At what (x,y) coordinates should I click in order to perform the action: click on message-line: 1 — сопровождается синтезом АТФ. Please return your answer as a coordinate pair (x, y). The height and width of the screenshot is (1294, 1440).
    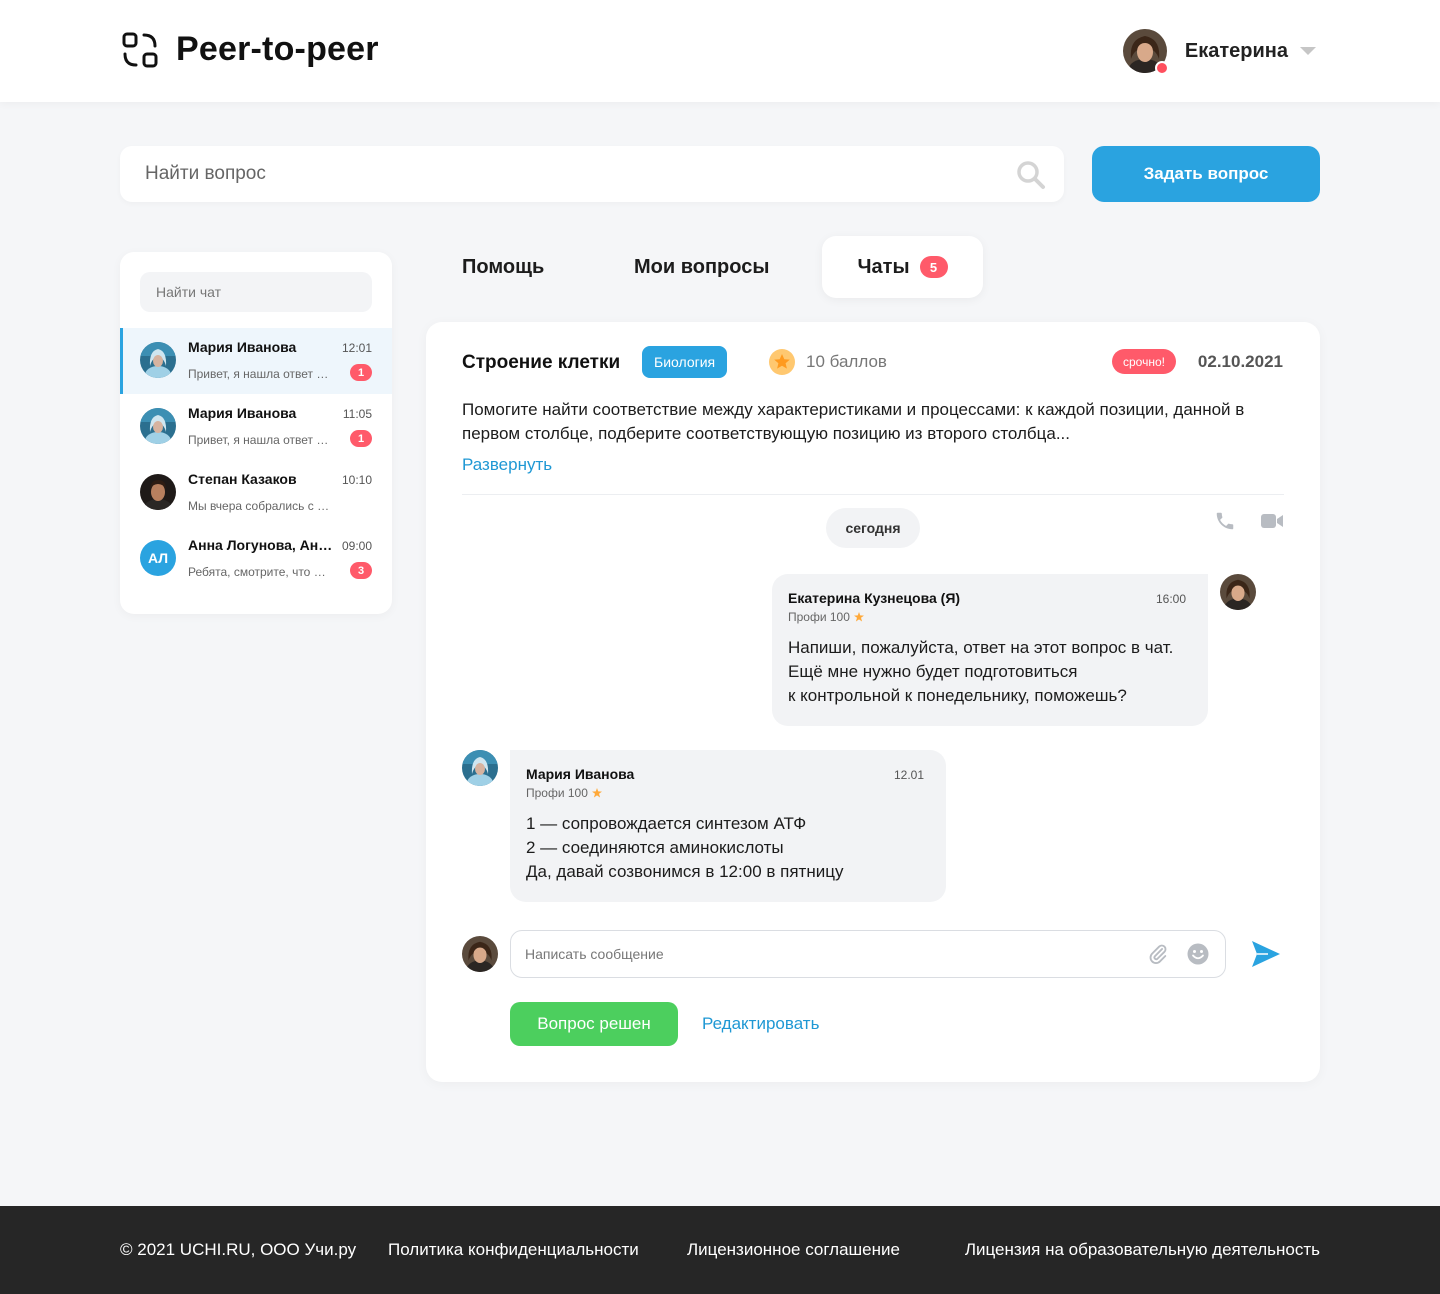
    Looking at the image, I should click on (666, 823).